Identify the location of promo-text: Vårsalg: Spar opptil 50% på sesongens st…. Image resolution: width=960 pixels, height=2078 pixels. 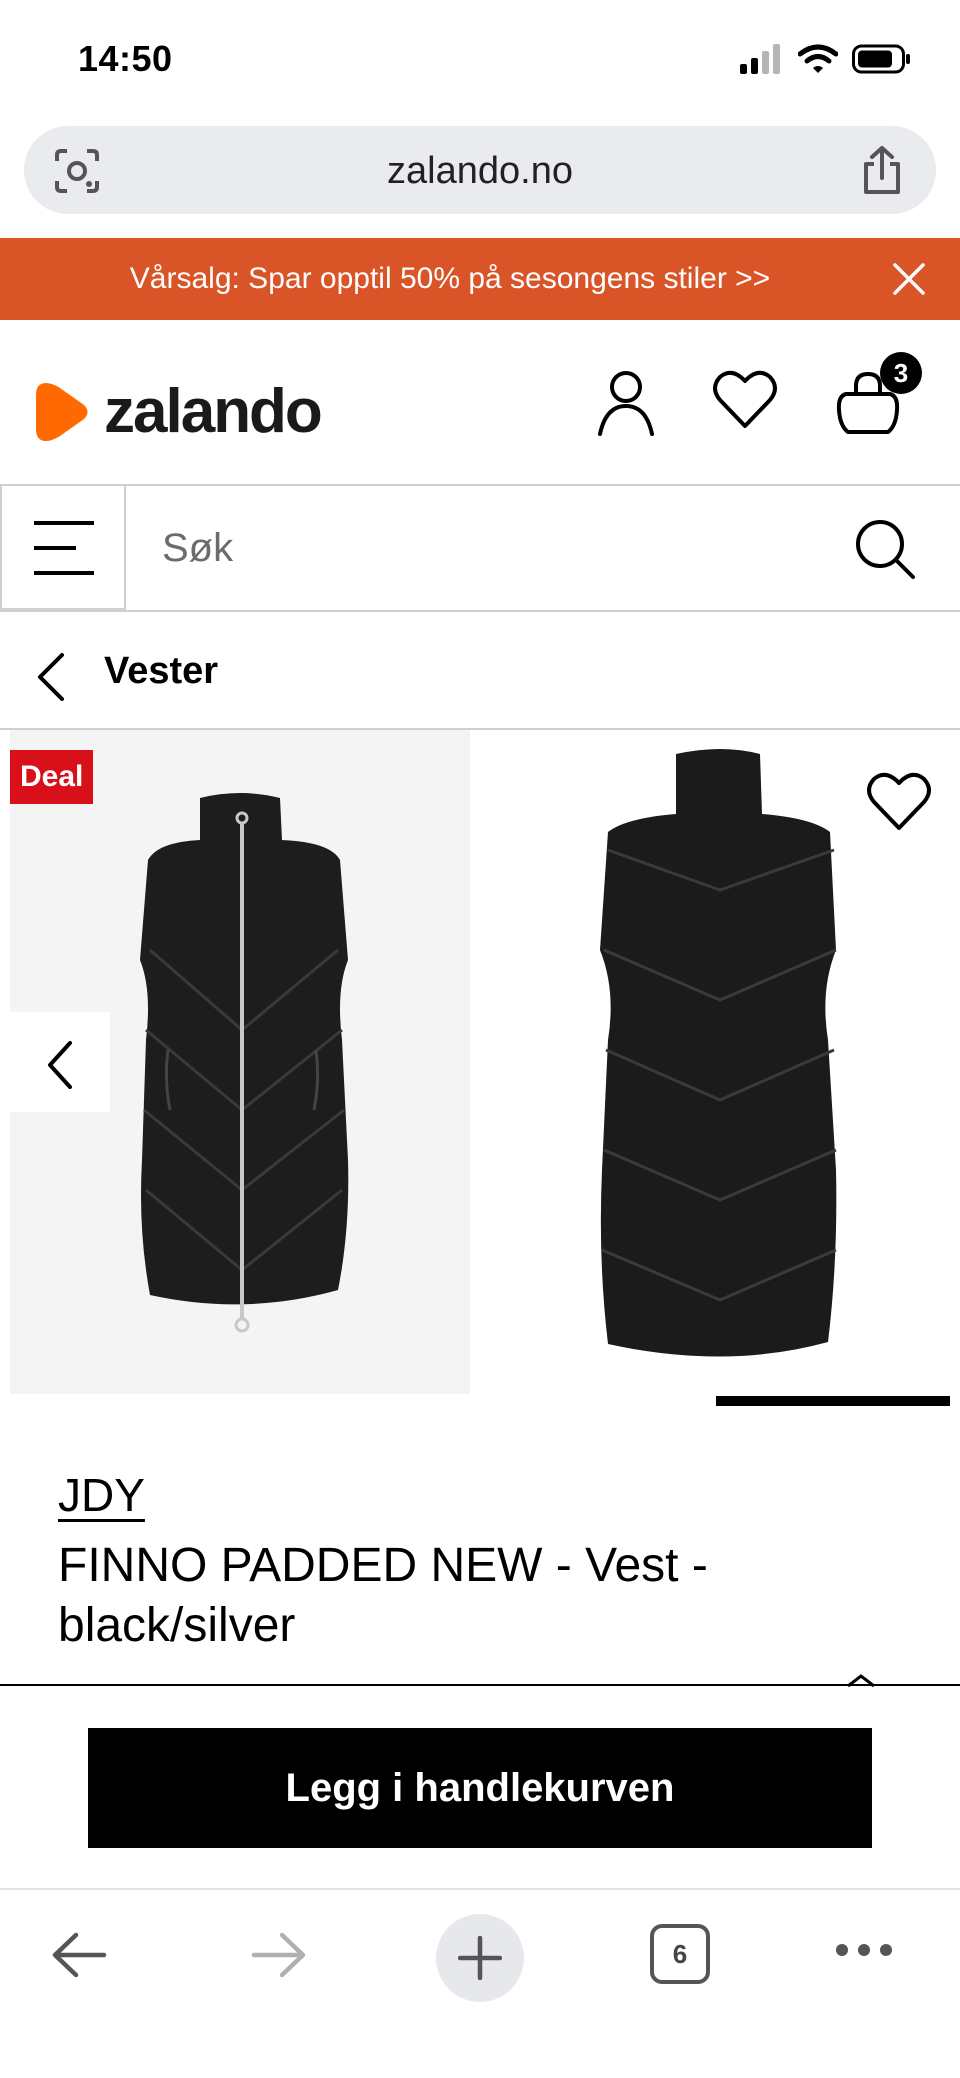
(450, 279).